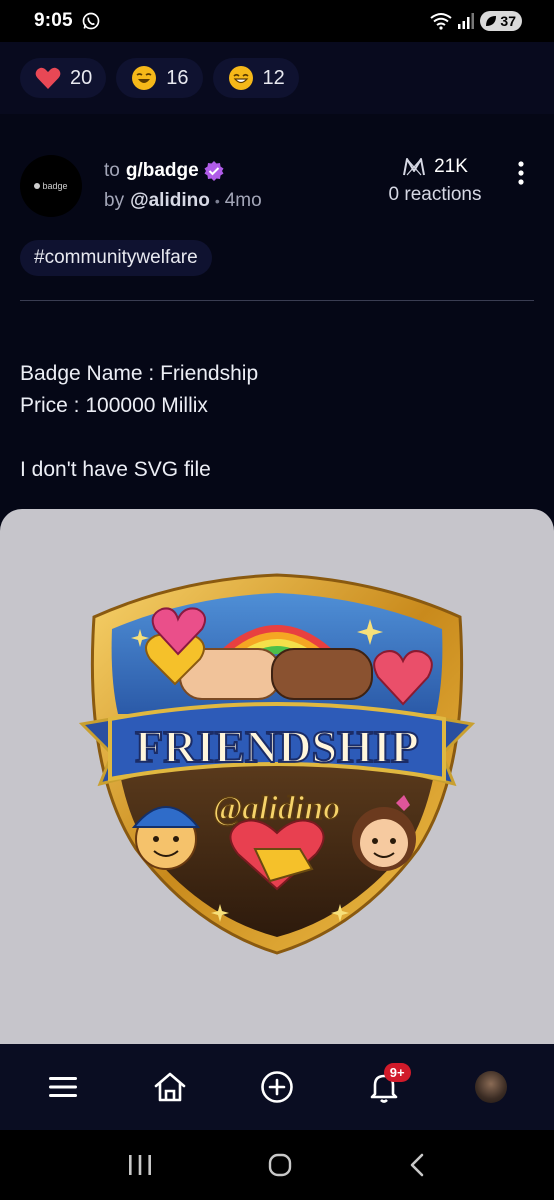 This screenshot has width=554, height=1200. What do you see at coordinates (441, 21) in the screenshot?
I see `wifi-icon` at bounding box center [441, 21].